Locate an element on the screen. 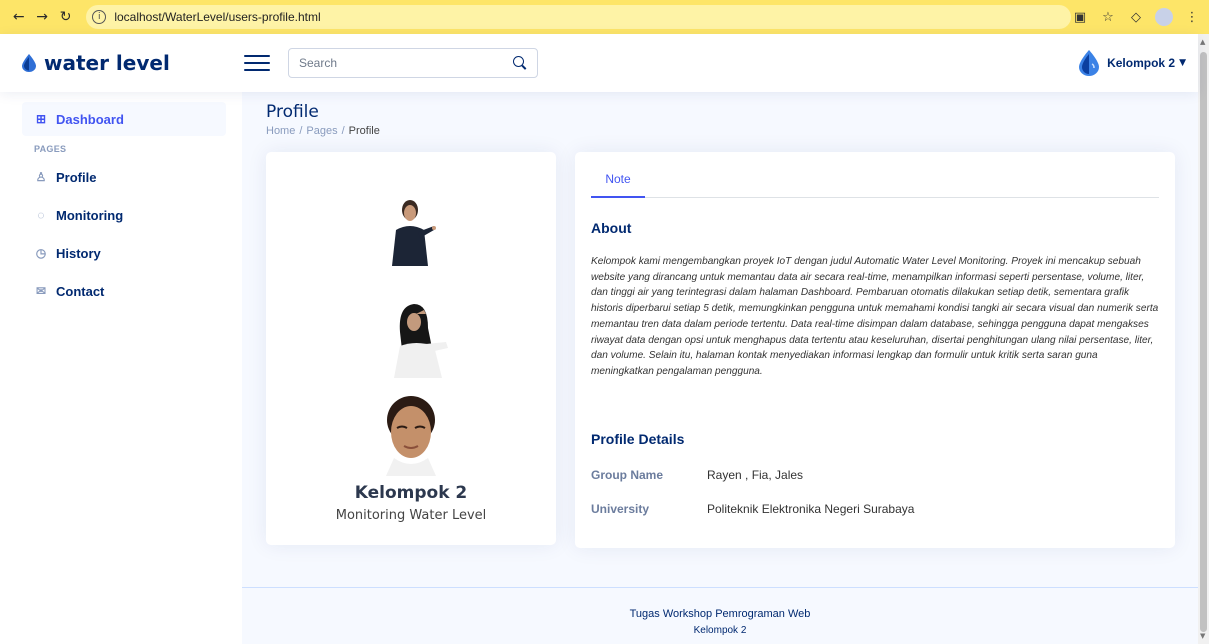 The width and height of the screenshot is (1209, 644). logo: water level is located at coordinates (122, 63).